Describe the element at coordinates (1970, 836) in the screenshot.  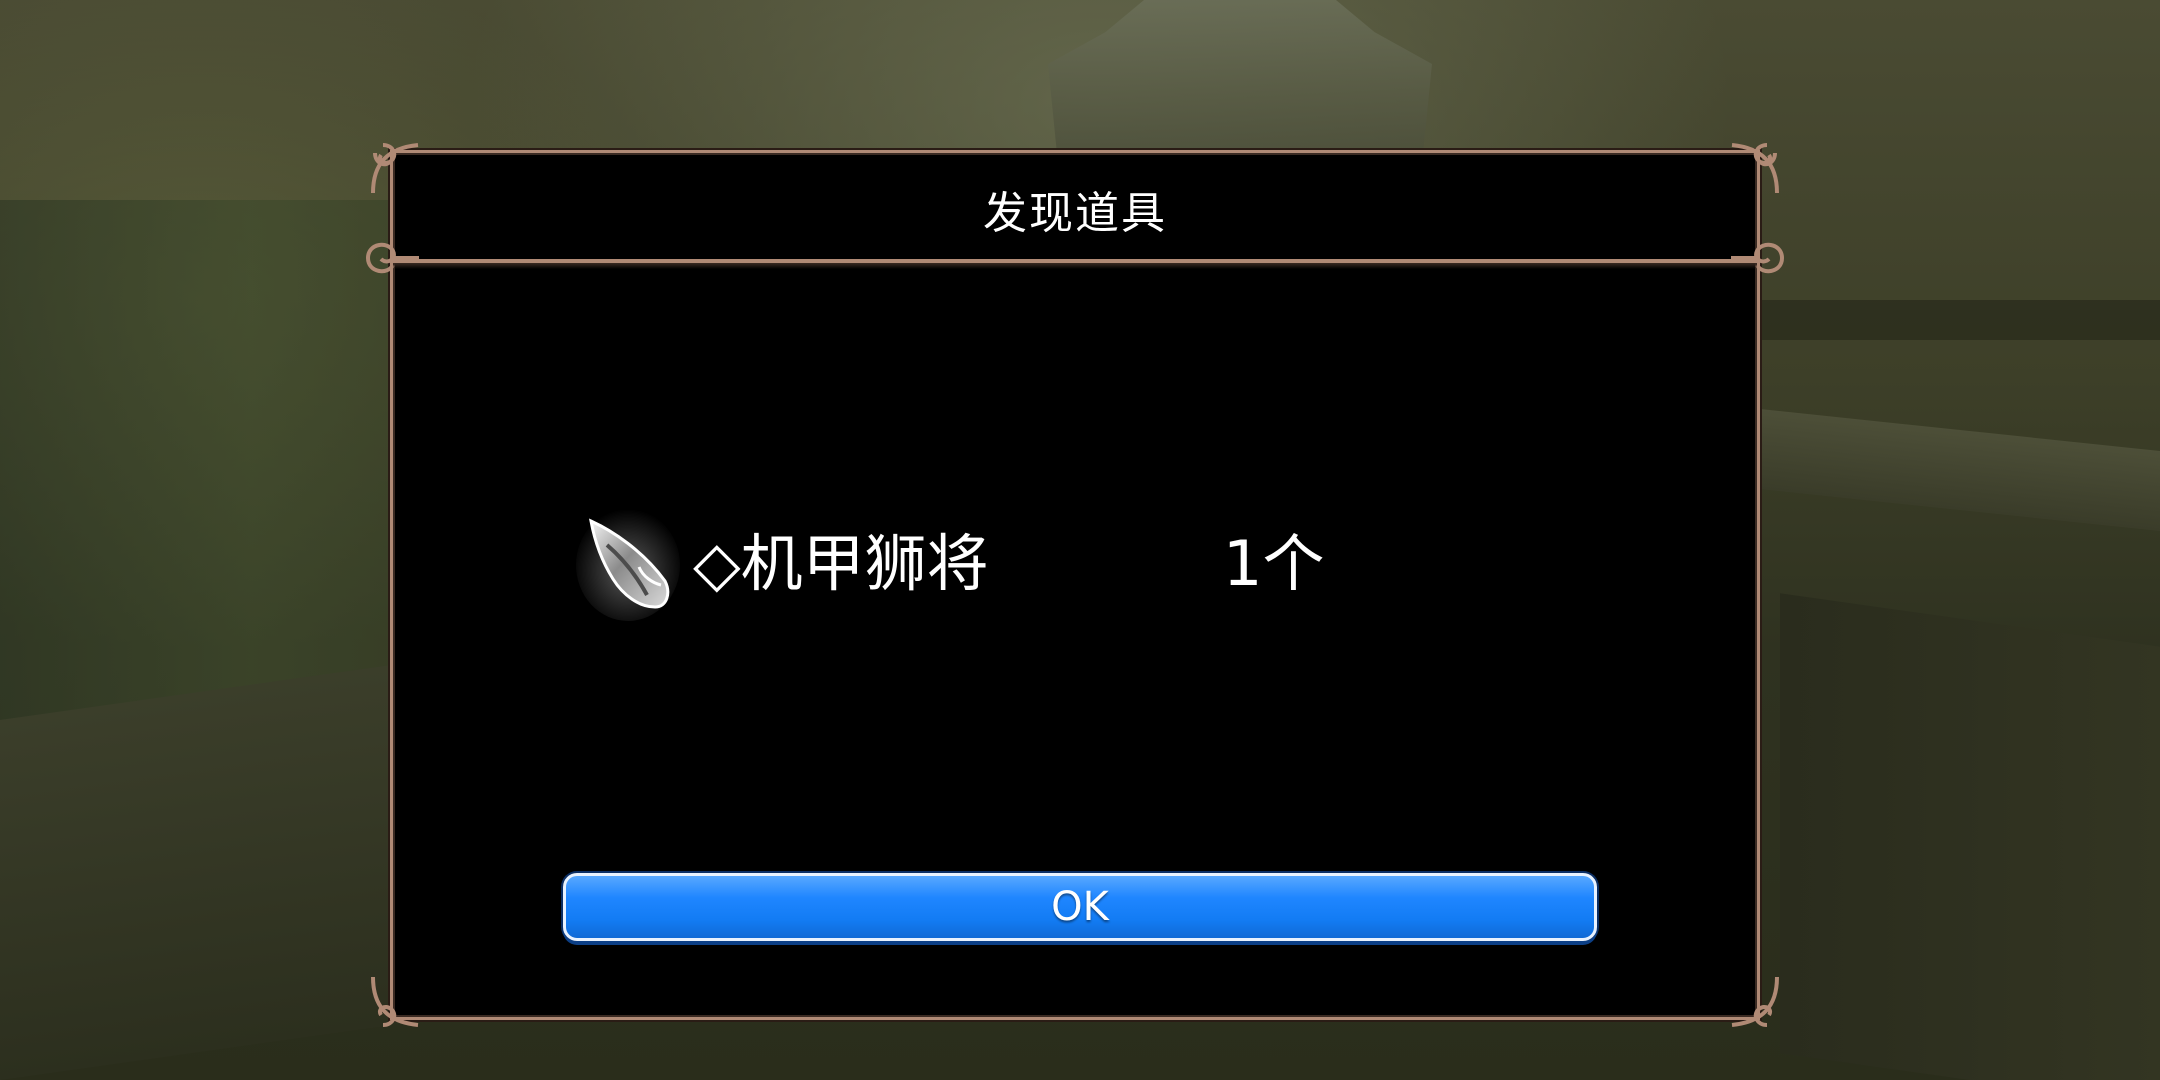
I see `background-wall-right` at that location.